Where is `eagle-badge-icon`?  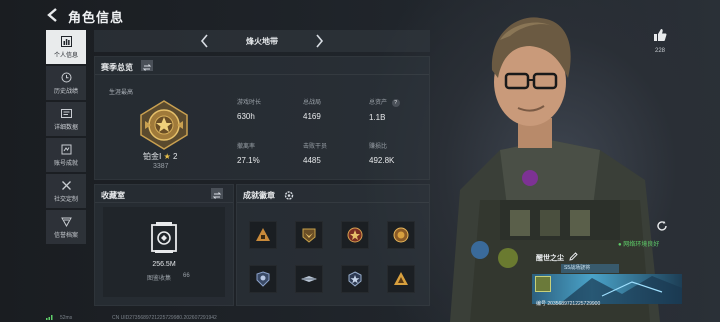
eagle-badge-icon is located at coordinates (309, 235).